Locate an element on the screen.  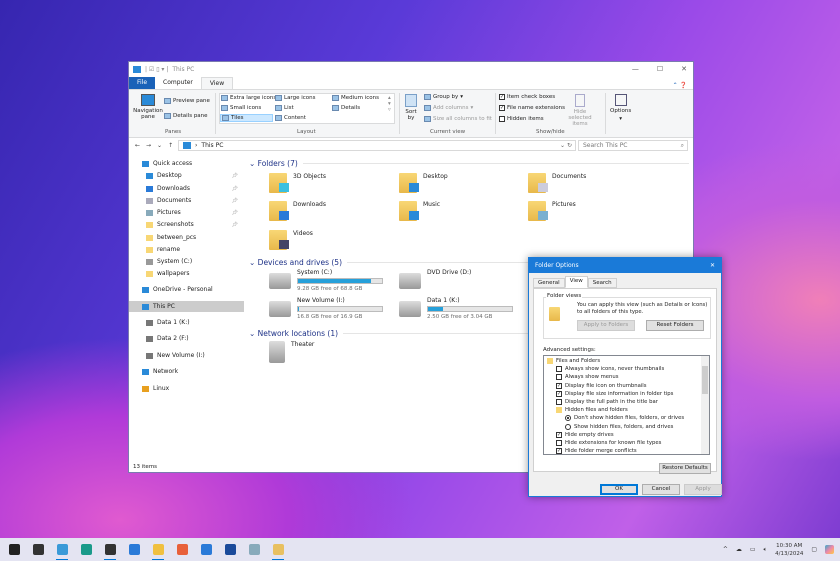
setting-item: ✓ Display file icon on thumbnails is located at coordinates (601, 386).